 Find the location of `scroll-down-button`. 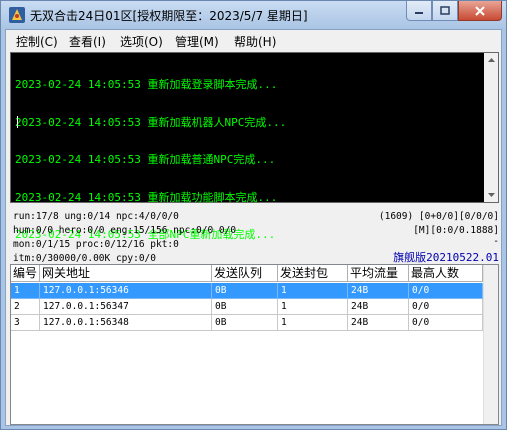

scroll-down-button is located at coordinates (491, 195).